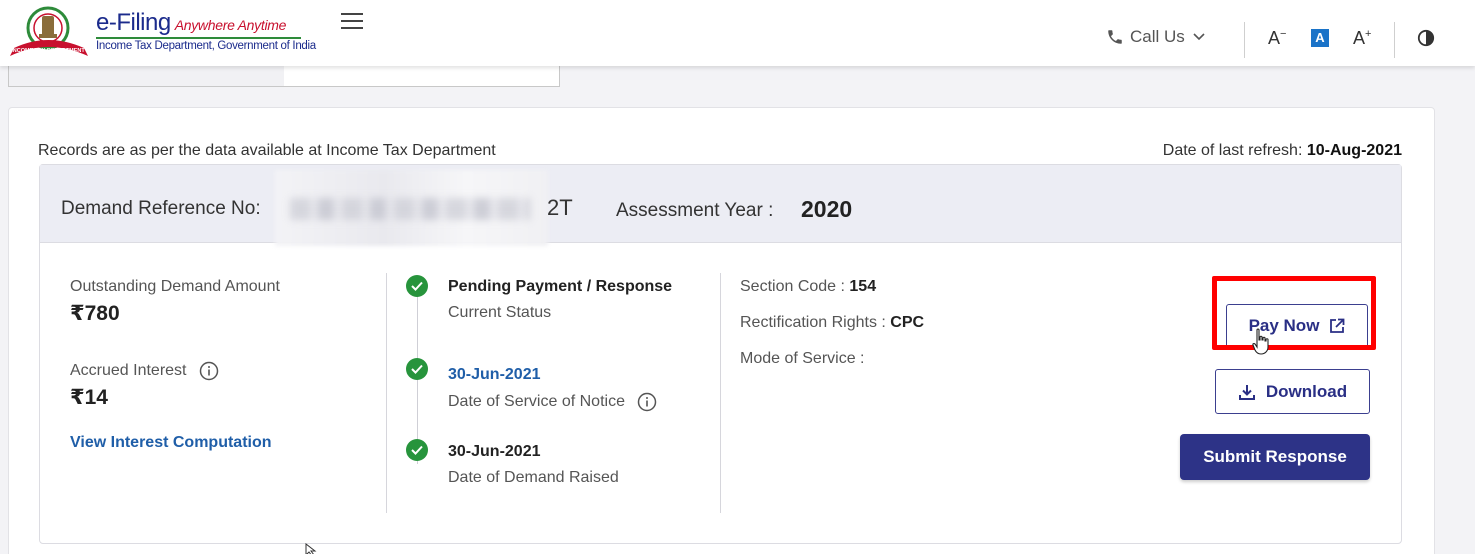  What do you see at coordinates (827, 209) in the screenshot?
I see `assessment-year-value: 2020` at bounding box center [827, 209].